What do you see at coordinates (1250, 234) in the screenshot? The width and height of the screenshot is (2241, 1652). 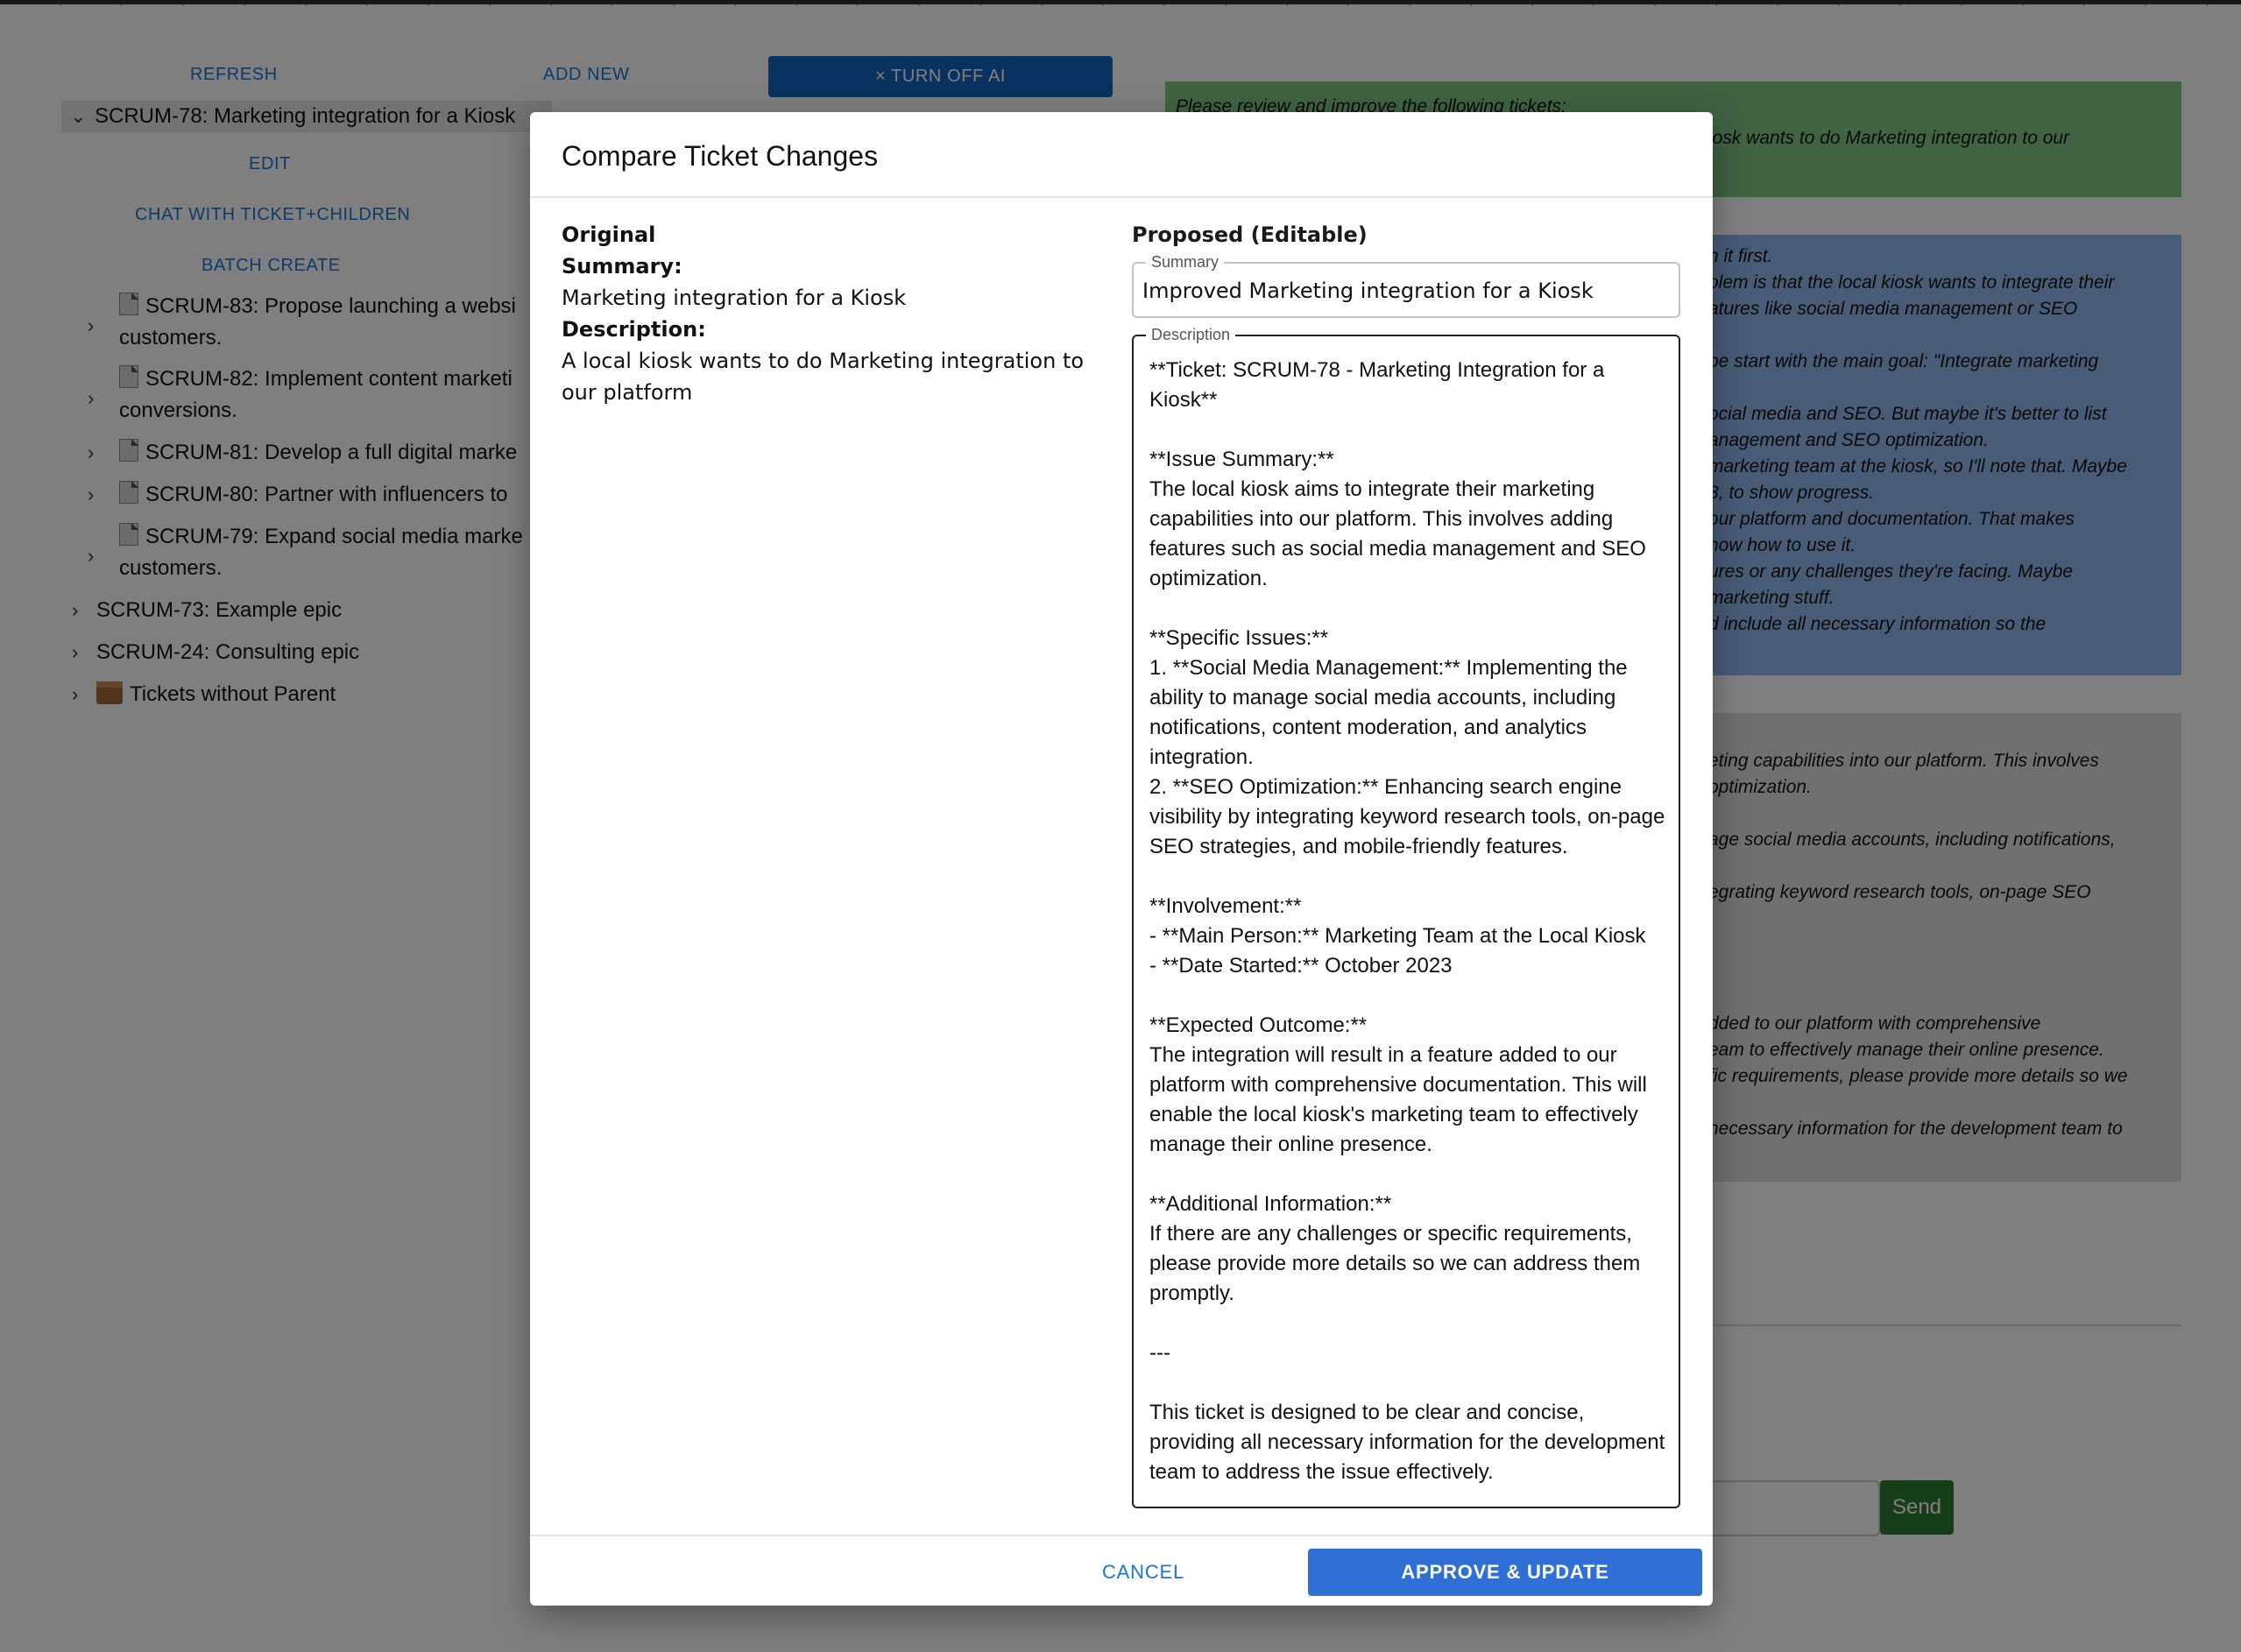 I see `proposed-heading: Proposed (Editable)` at bounding box center [1250, 234].